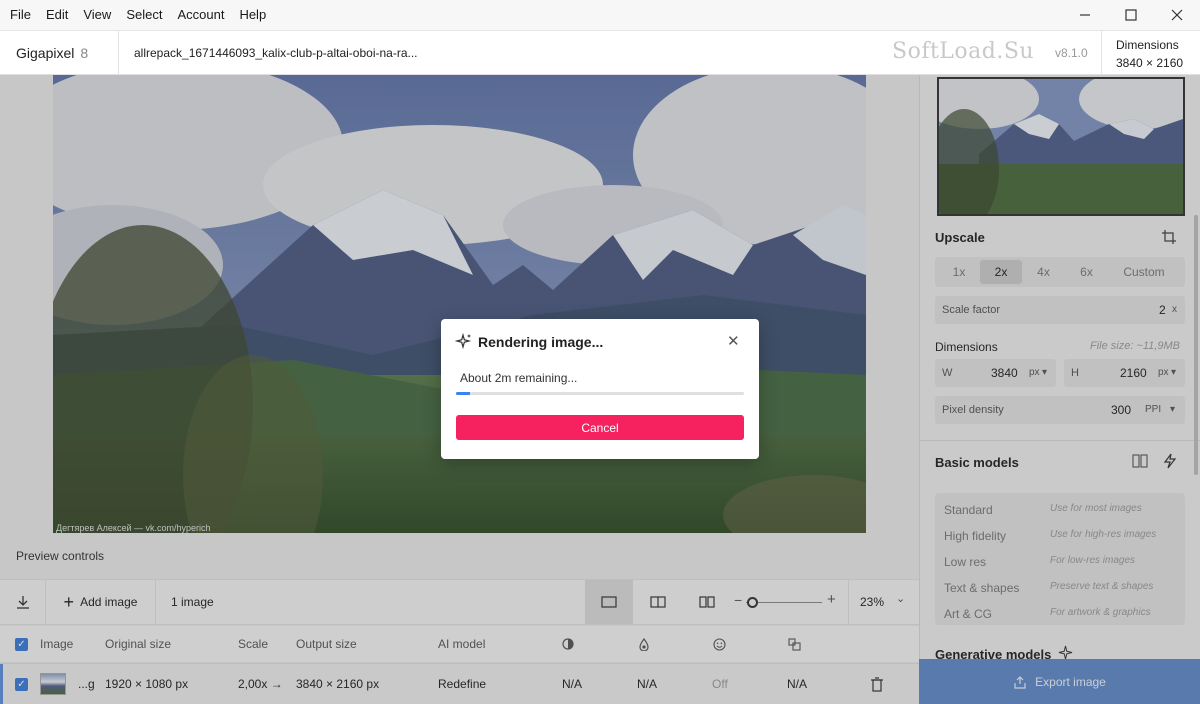 The width and height of the screenshot is (1200, 704). What do you see at coordinates (1147, 45) in the screenshot?
I see `dimensions-label: Dimensions` at bounding box center [1147, 45].